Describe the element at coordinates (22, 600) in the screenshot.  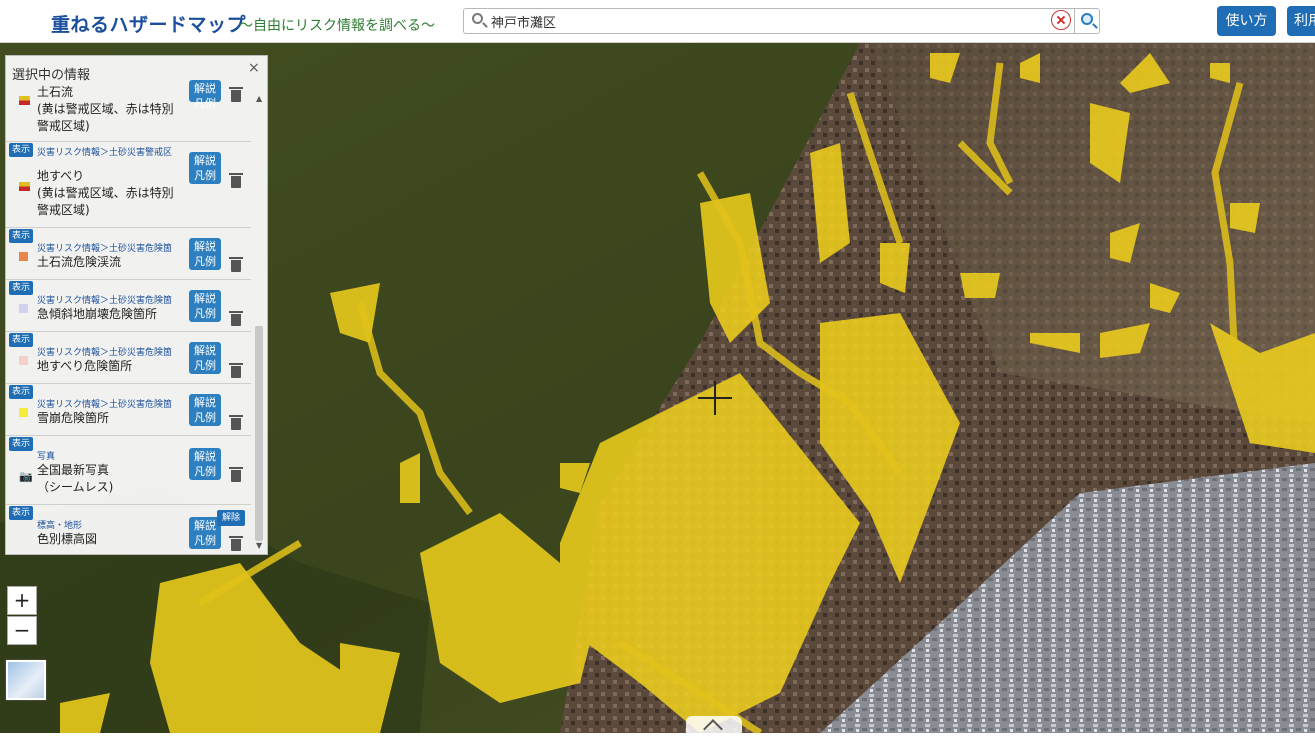
I see `zoom-in-button: +` at that location.